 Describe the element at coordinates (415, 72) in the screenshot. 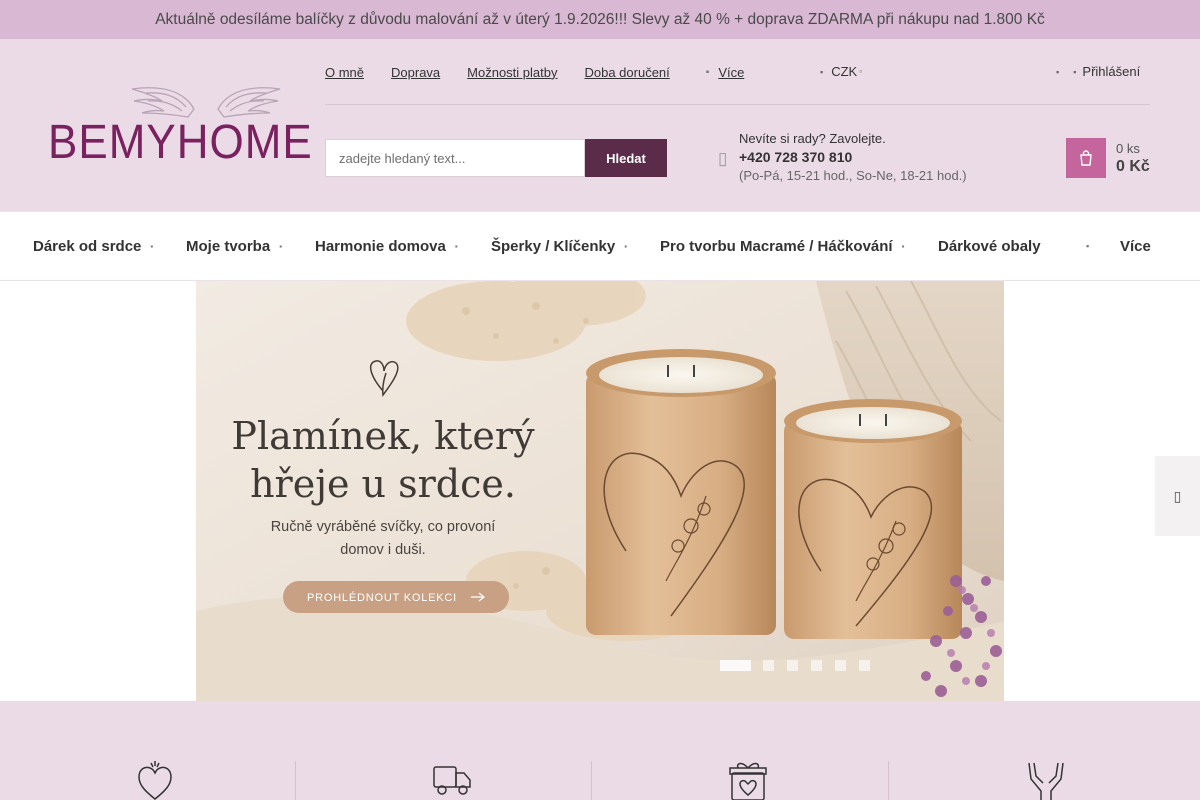

I see `link-doprava: Doprava` at that location.